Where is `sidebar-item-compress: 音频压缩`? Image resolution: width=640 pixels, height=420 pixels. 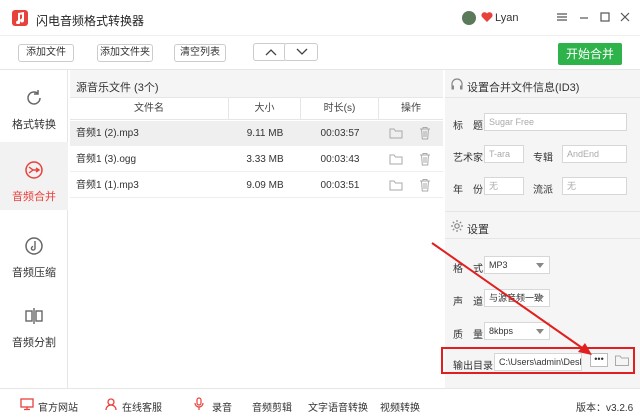
sidebar-item-compress: 音频压缩 is located at coordinates (34, 252).